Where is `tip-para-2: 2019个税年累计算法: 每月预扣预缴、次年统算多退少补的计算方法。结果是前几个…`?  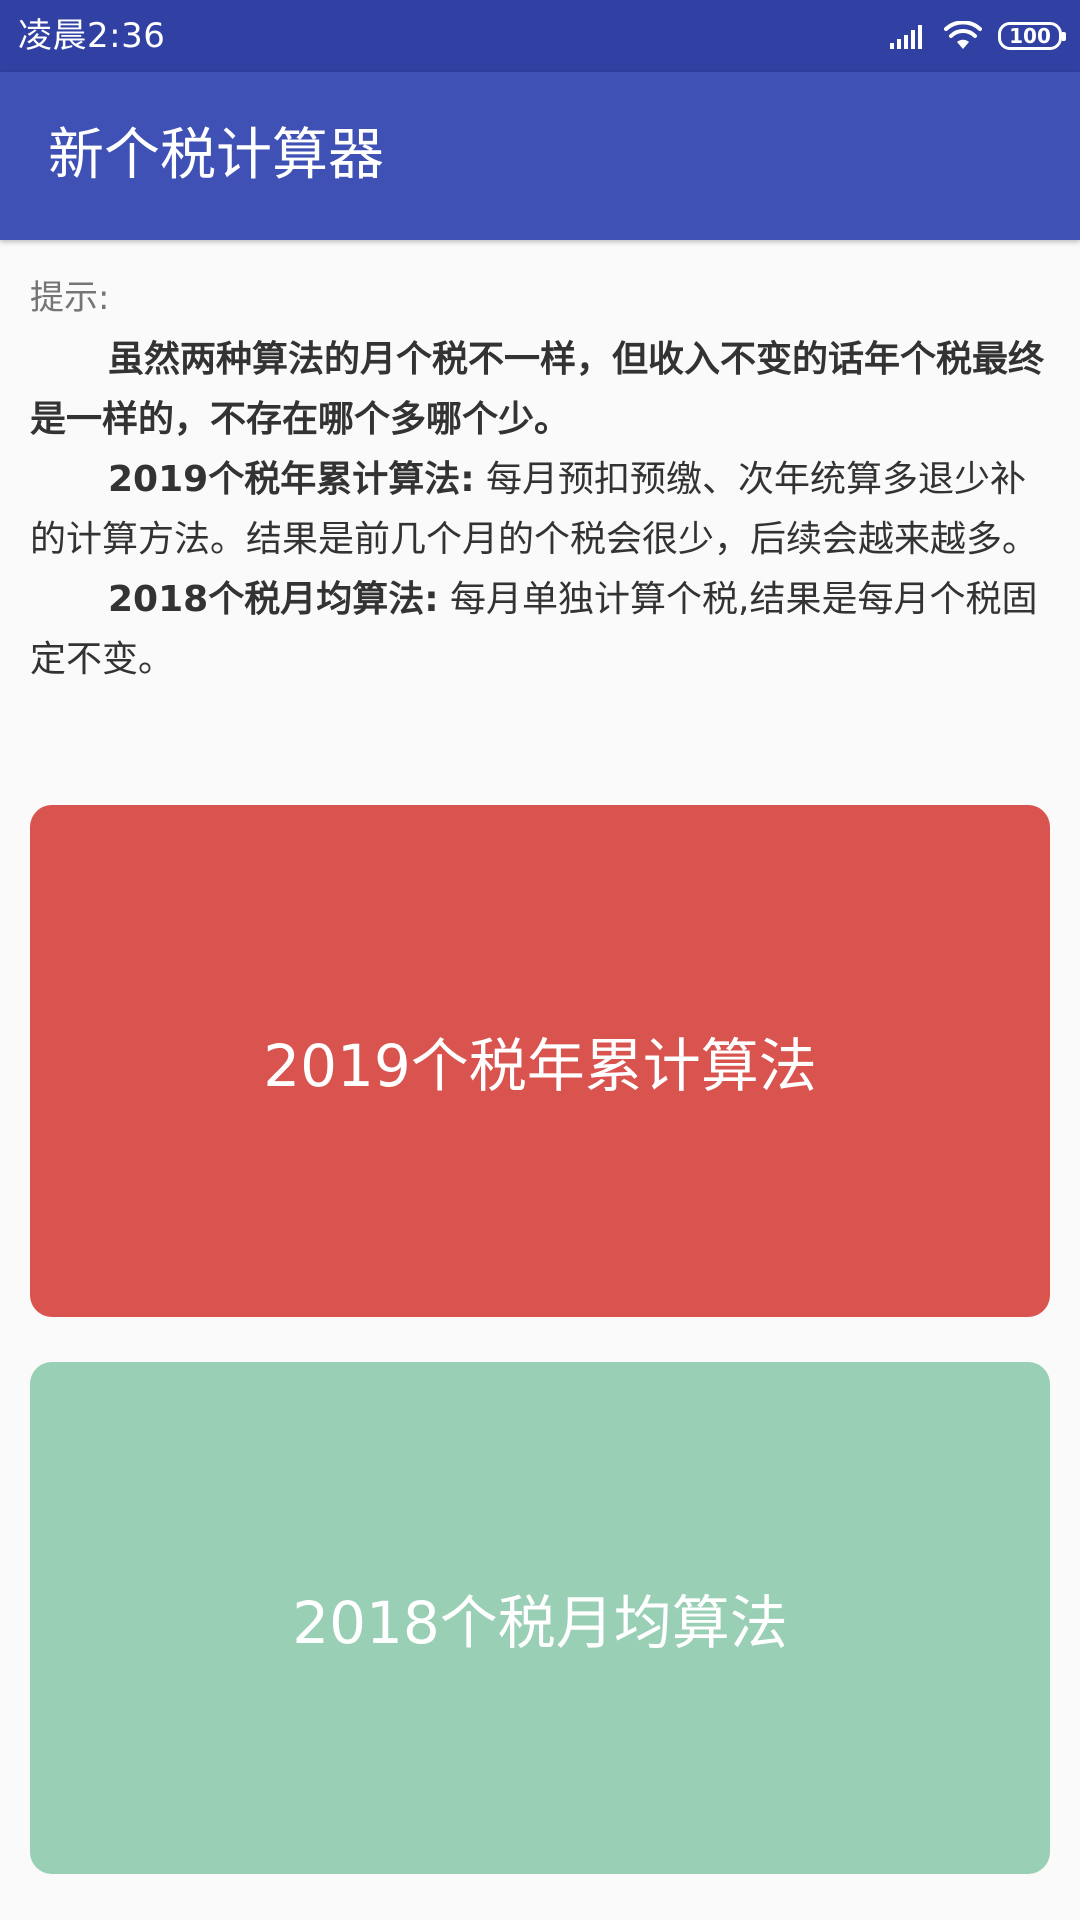
tip-para-2: 2019个税年累计算法: 每月预扣预缴、次年统算多退少补的计算方法。结果是前几个… is located at coordinates (540, 510).